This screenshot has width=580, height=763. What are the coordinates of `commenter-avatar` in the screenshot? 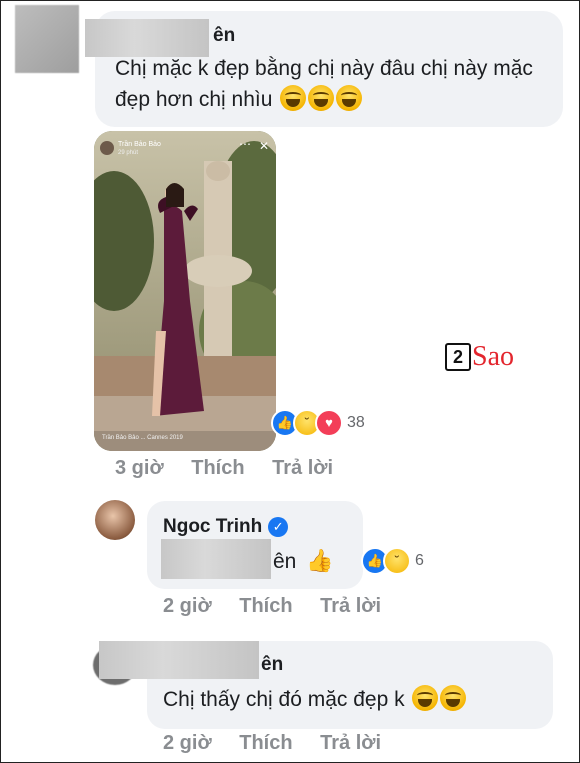 It's located at (47, 39).